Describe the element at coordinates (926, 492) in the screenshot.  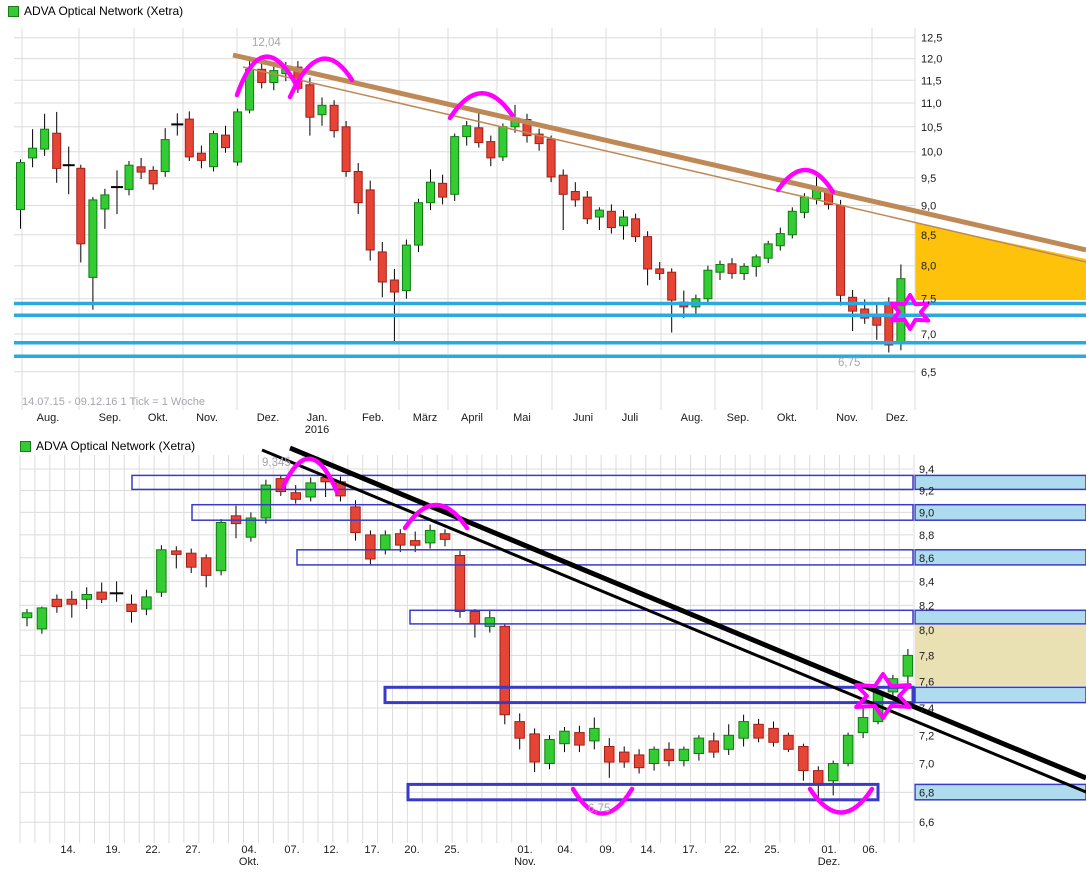
I see `y-axis-label: 9,2` at that location.